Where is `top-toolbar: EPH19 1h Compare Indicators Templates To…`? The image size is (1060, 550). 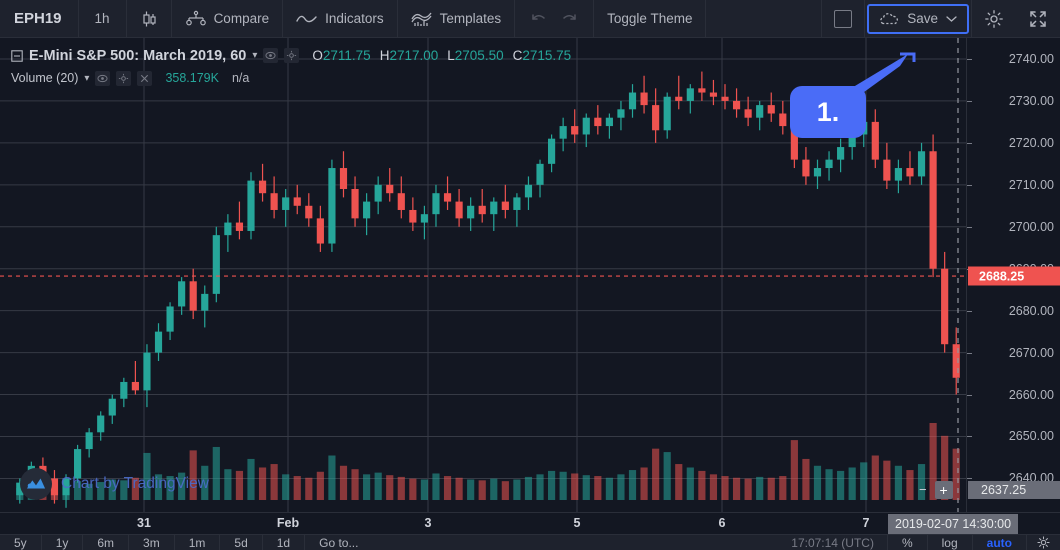
top-toolbar: EPH19 1h Compare Indicators Templates To… is located at coordinates (530, 19).